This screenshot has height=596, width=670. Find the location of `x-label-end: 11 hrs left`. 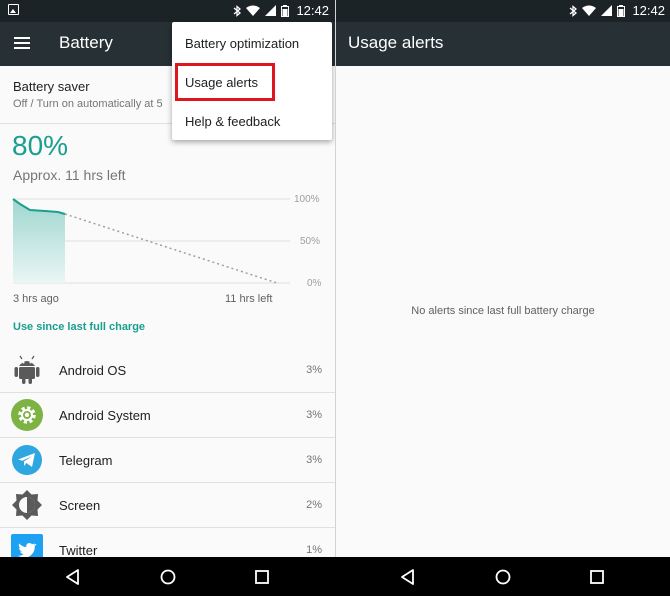

x-label-end: 11 hrs left is located at coordinates (249, 299).